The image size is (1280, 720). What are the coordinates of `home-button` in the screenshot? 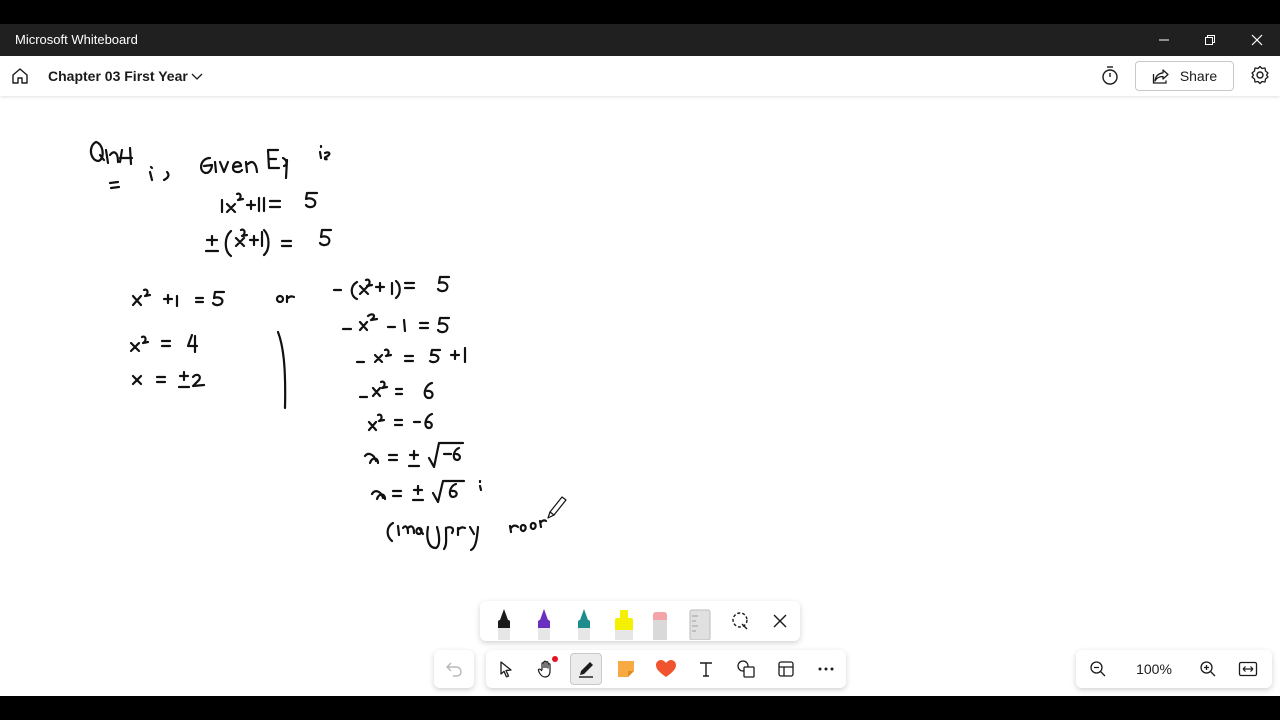 It's located at (20, 76).